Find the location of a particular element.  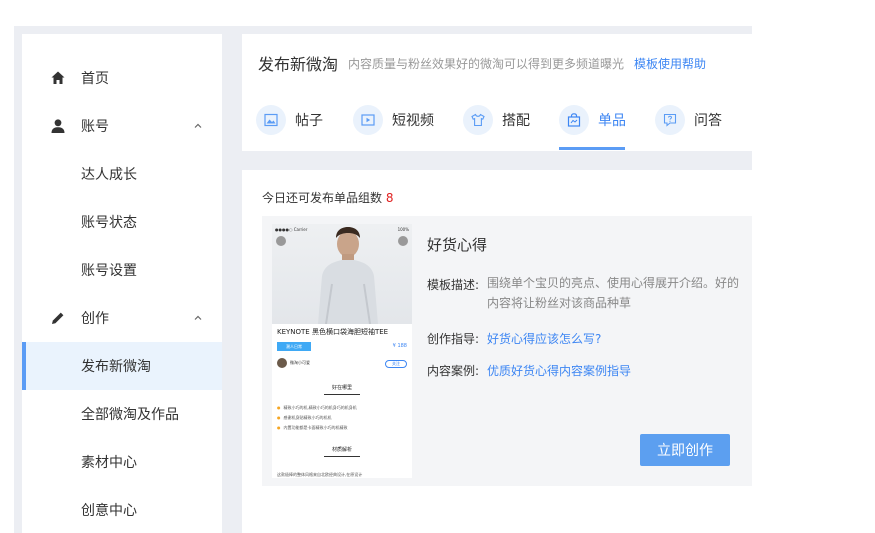

page-title: 发布新微淘 is located at coordinates (298, 64).